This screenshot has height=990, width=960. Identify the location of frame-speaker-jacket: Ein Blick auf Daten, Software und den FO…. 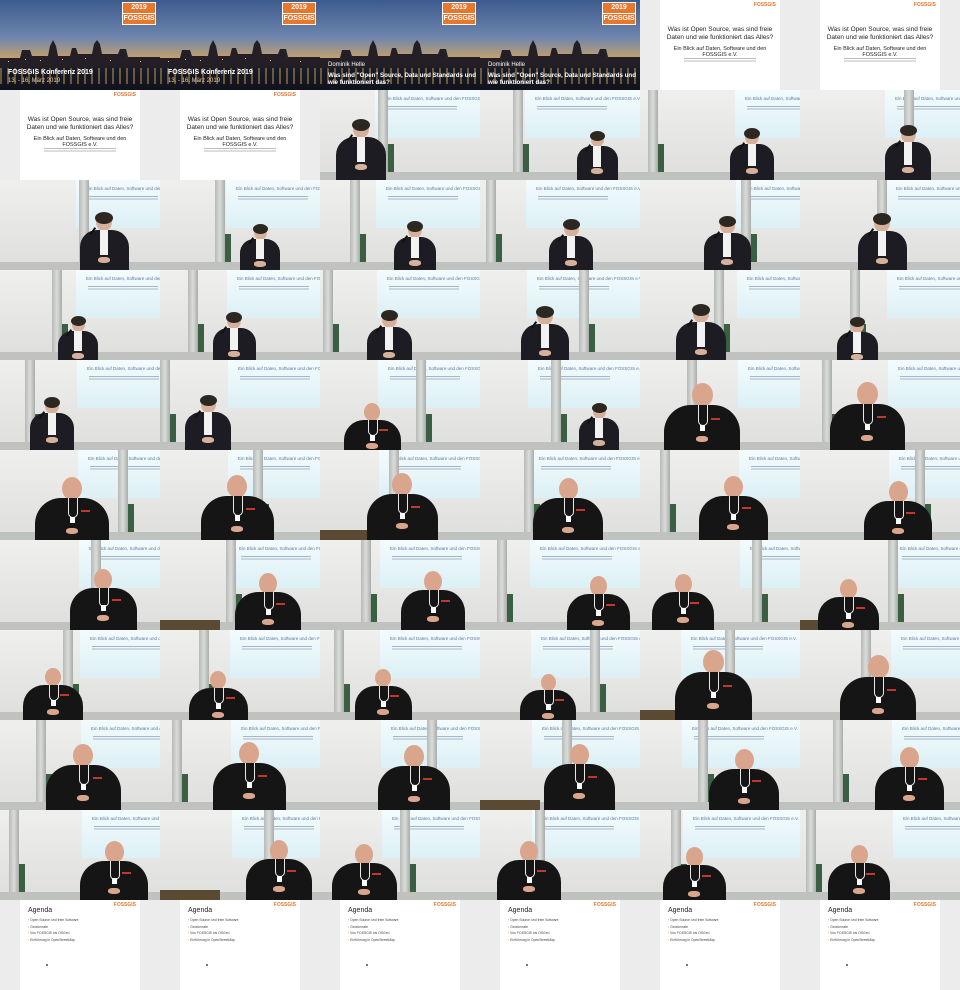
(240, 225).